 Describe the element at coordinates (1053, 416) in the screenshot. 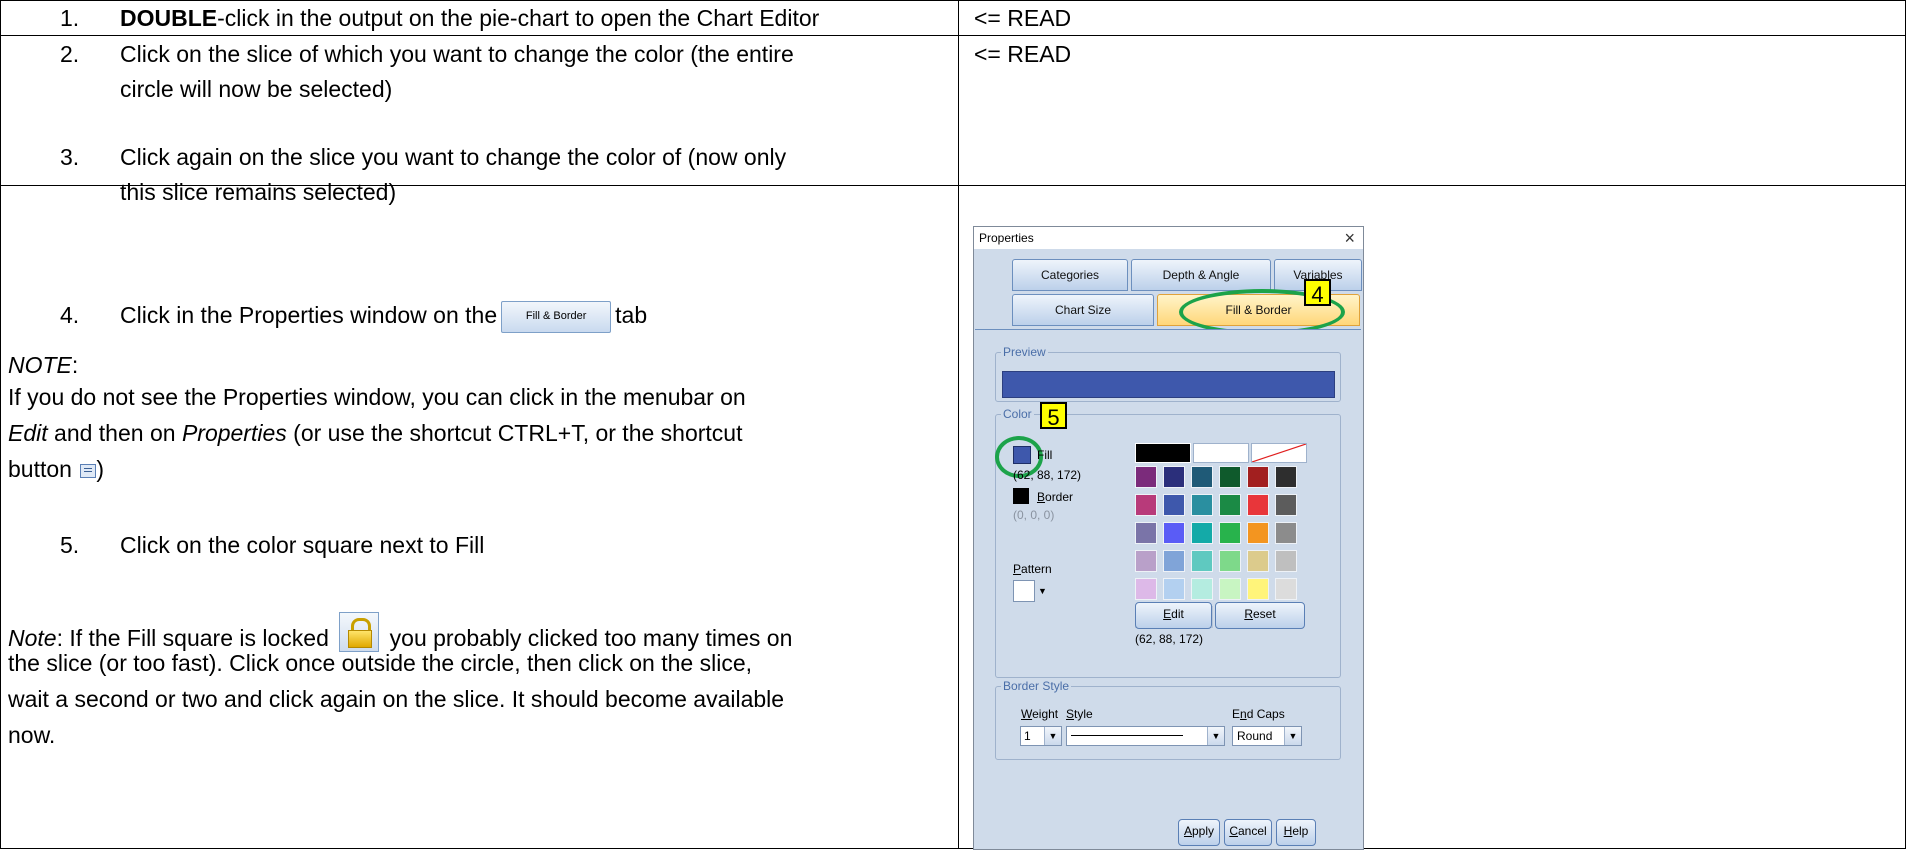

I see `callout-5: 5` at that location.